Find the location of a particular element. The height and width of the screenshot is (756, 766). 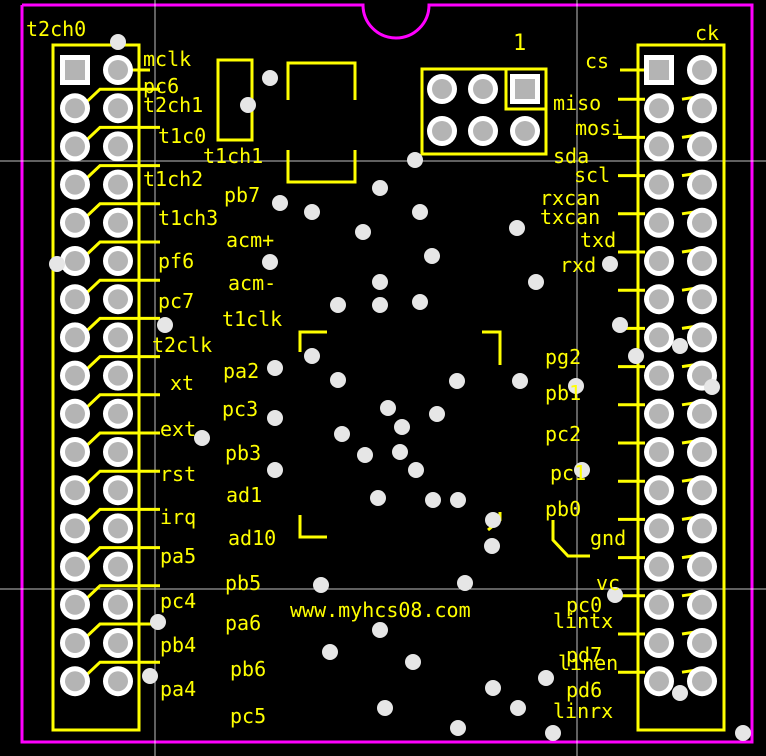

website-url: www.myhcs08.com is located at coordinates (380, 610).